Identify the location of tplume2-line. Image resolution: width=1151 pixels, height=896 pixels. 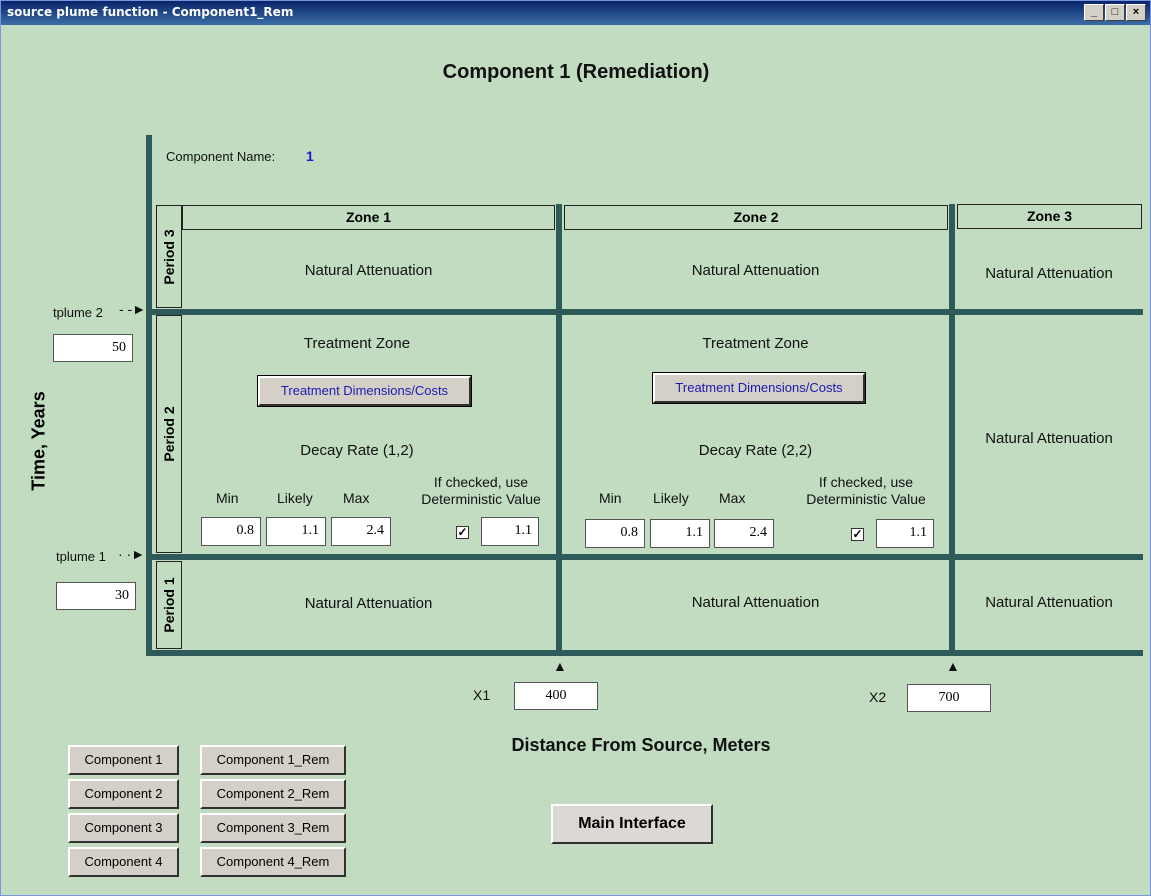
(644, 312).